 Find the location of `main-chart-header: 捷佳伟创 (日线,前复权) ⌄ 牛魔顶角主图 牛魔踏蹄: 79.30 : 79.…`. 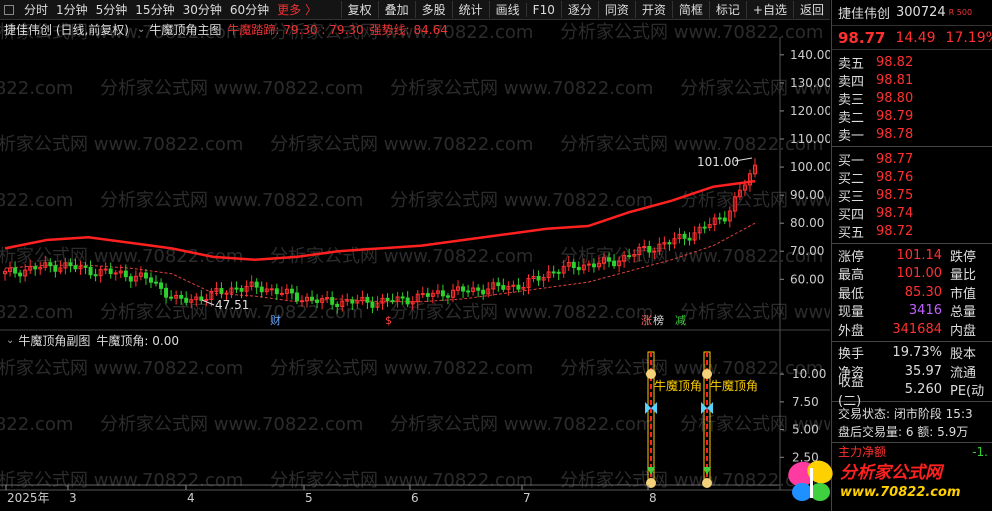

main-chart-header: 捷佳伟创 (日线,前复权) ⌄ 牛魔顶角主图 牛魔踏蹄: 79.30 : 79.… is located at coordinates (415, 29).